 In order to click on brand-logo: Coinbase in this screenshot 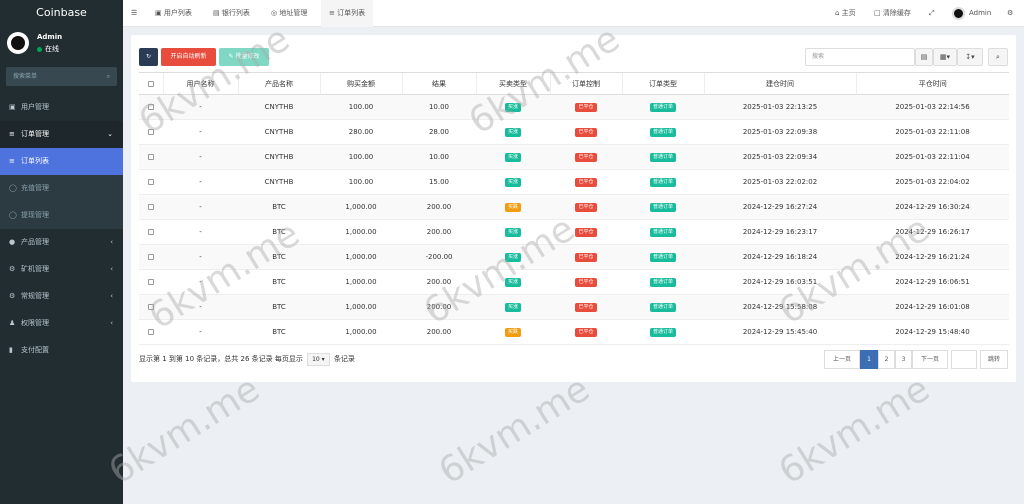, I will do `click(61, 13)`.